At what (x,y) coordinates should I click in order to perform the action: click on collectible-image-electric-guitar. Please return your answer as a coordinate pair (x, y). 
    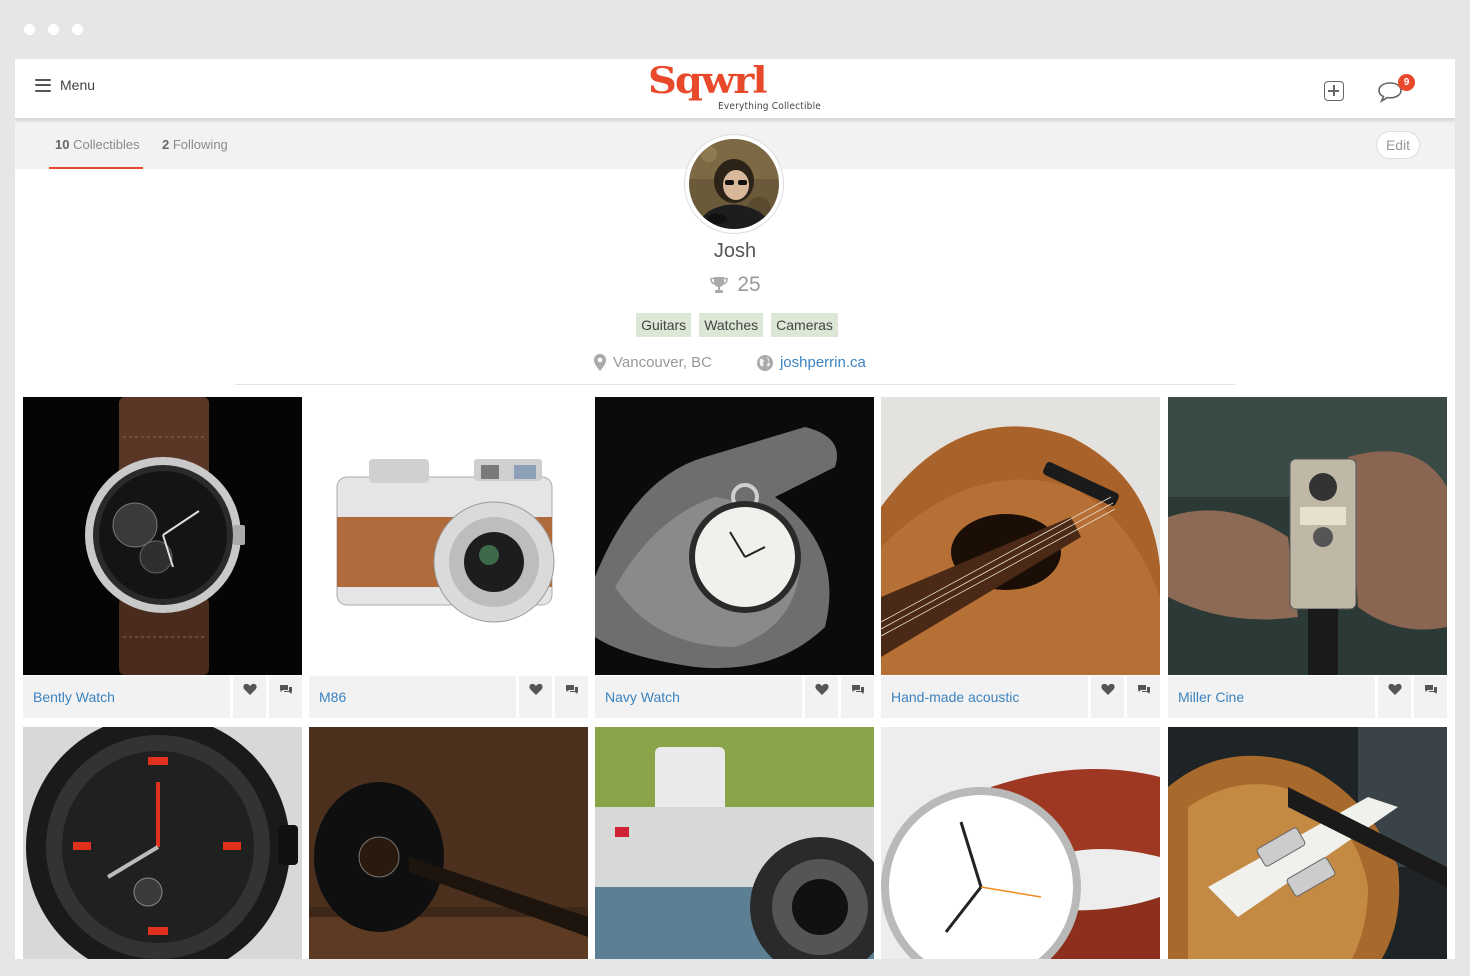
    Looking at the image, I should click on (1307, 843).